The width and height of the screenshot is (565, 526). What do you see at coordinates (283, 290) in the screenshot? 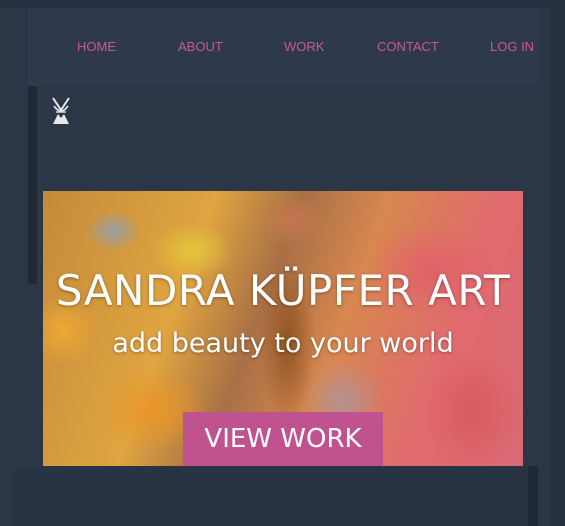
I see `hero-title: SANDRA KÜPFER ART` at bounding box center [283, 290].